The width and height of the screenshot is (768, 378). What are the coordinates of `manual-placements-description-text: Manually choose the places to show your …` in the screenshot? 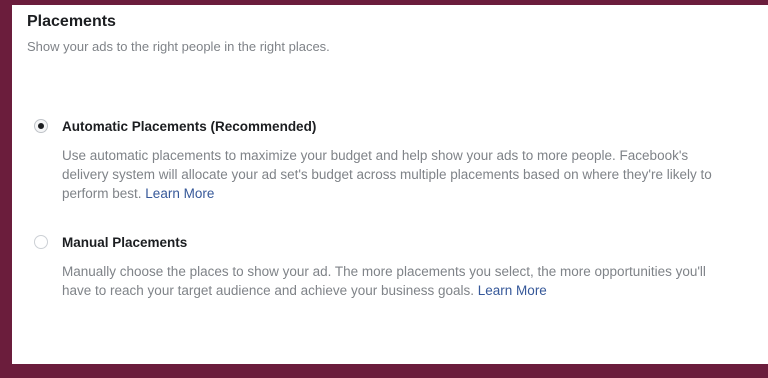 It's located at (384, 281).